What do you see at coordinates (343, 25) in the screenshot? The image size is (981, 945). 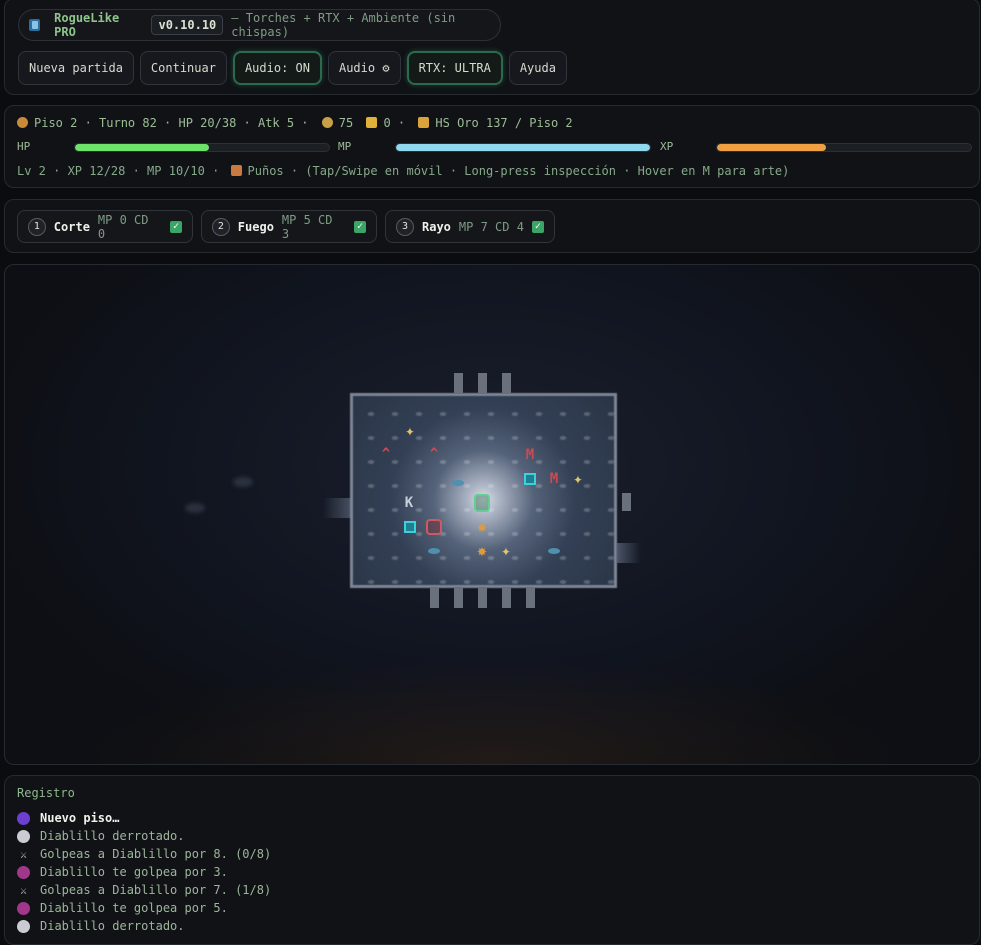 I see `app-subtitle: — Torches + RTX + Ambiente (sin chispas)` at bounding box center [343, 25].